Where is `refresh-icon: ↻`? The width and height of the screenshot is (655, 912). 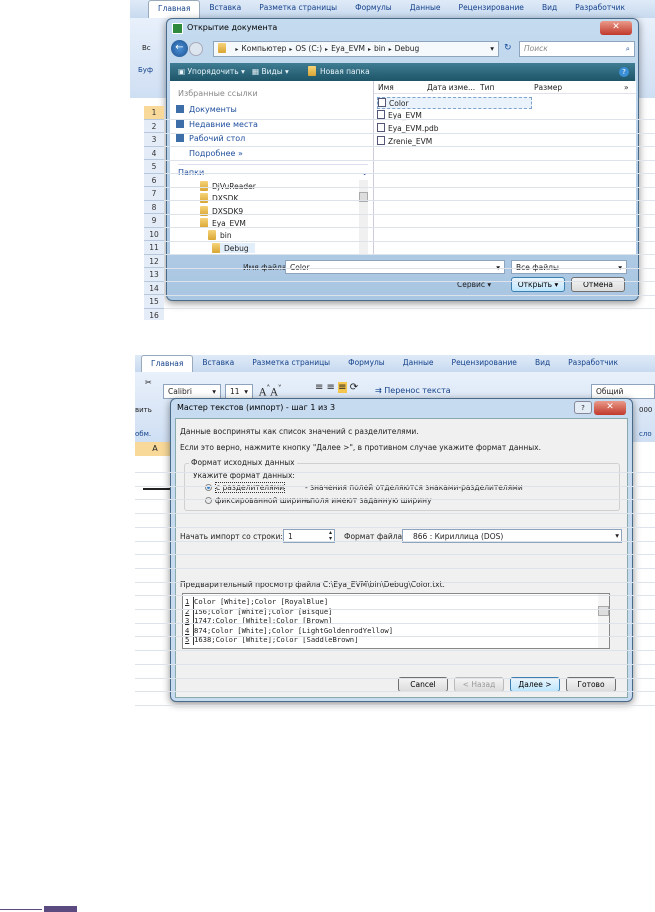
refresh-icon: ↻ is located at coordinates (508, 48).